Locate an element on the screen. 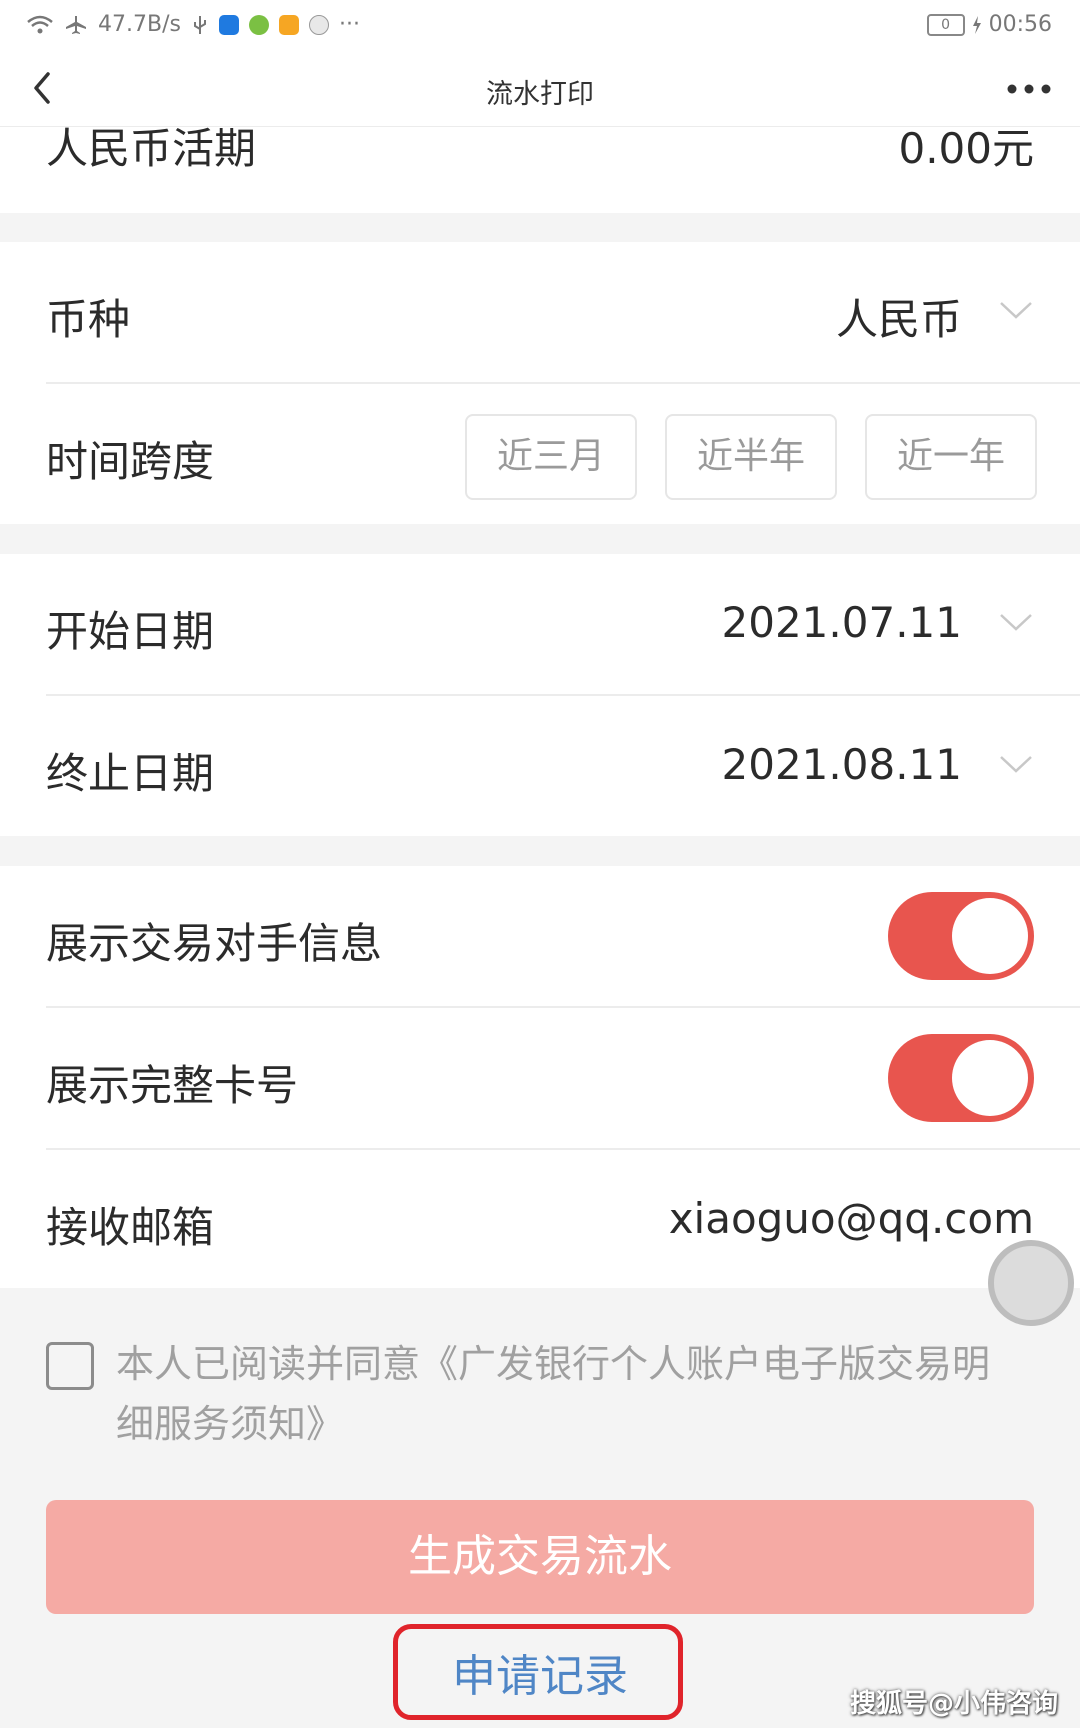 The image size is (1080, 1728). counterparty-row: 展示交易对手信息 is located at coordinates (540, 936).